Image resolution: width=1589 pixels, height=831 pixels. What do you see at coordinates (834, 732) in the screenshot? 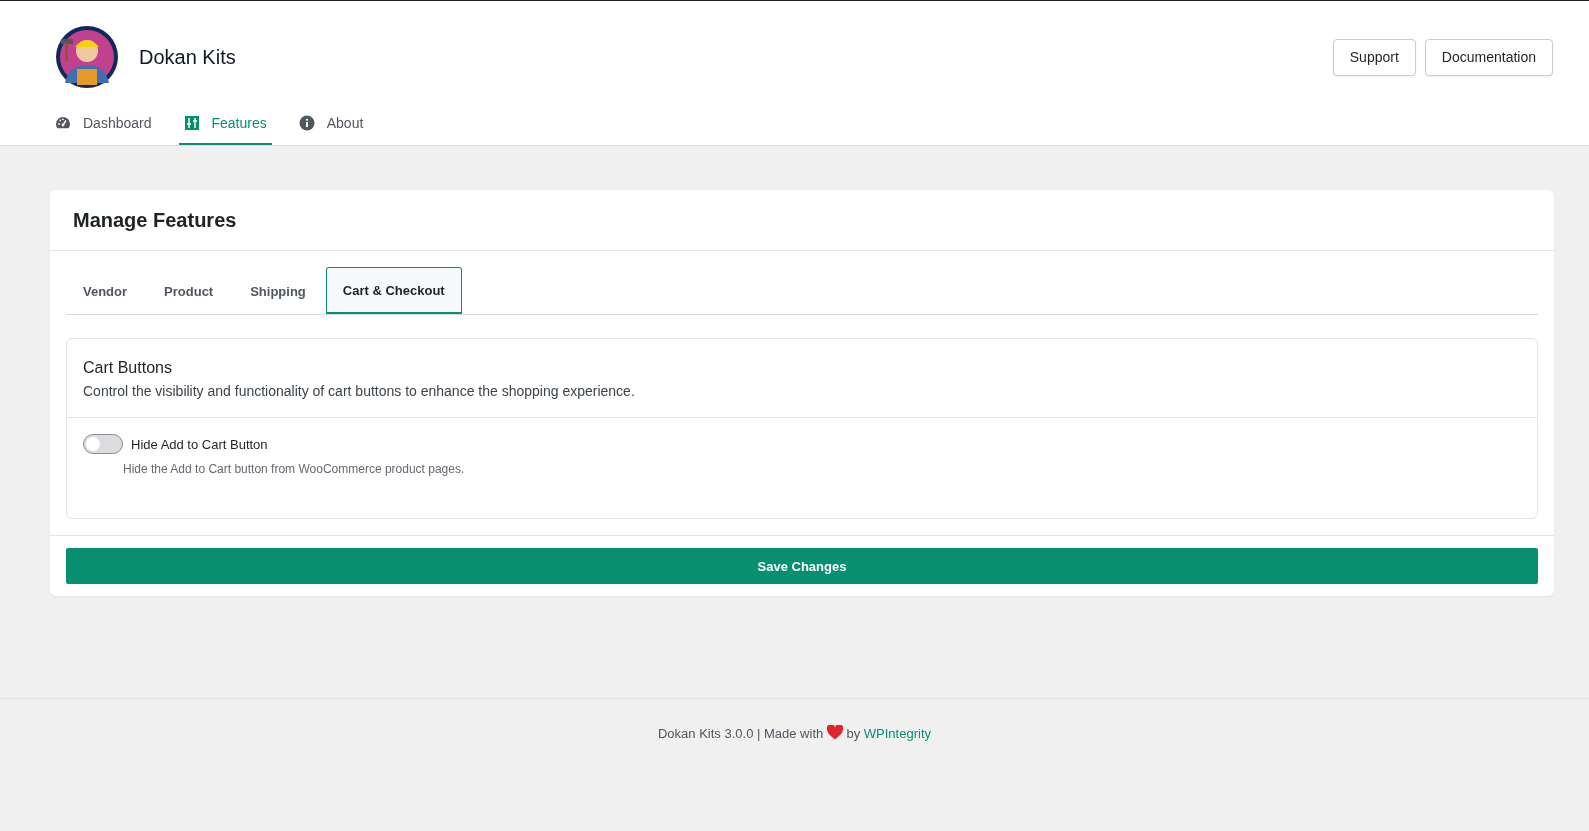
I see `heart-icon` at bounding box center [834, 732].